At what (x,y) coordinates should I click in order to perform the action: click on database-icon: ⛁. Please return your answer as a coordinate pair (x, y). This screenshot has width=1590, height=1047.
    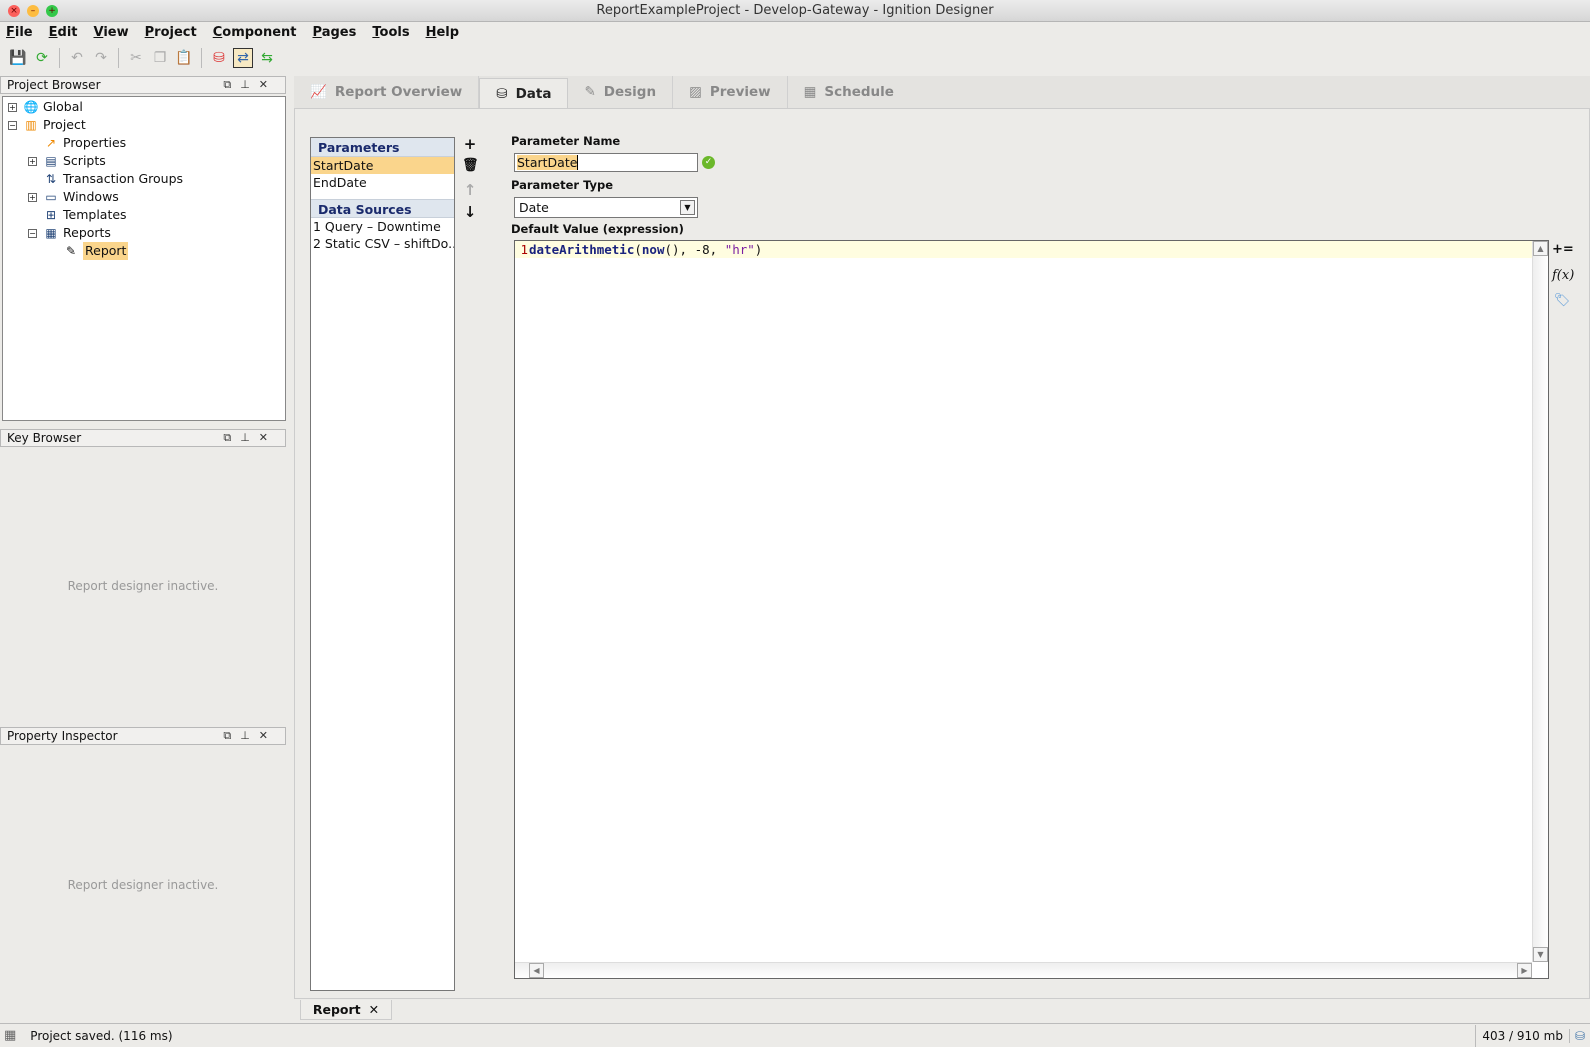
    Looking at the image, I should click on (502, 93).